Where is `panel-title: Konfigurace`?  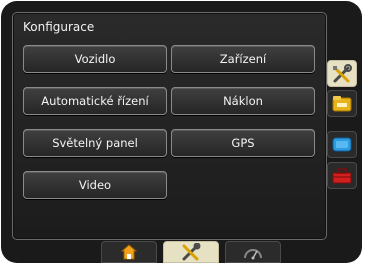 panel-title: Konfigurace is located at coordinates (59, 27).